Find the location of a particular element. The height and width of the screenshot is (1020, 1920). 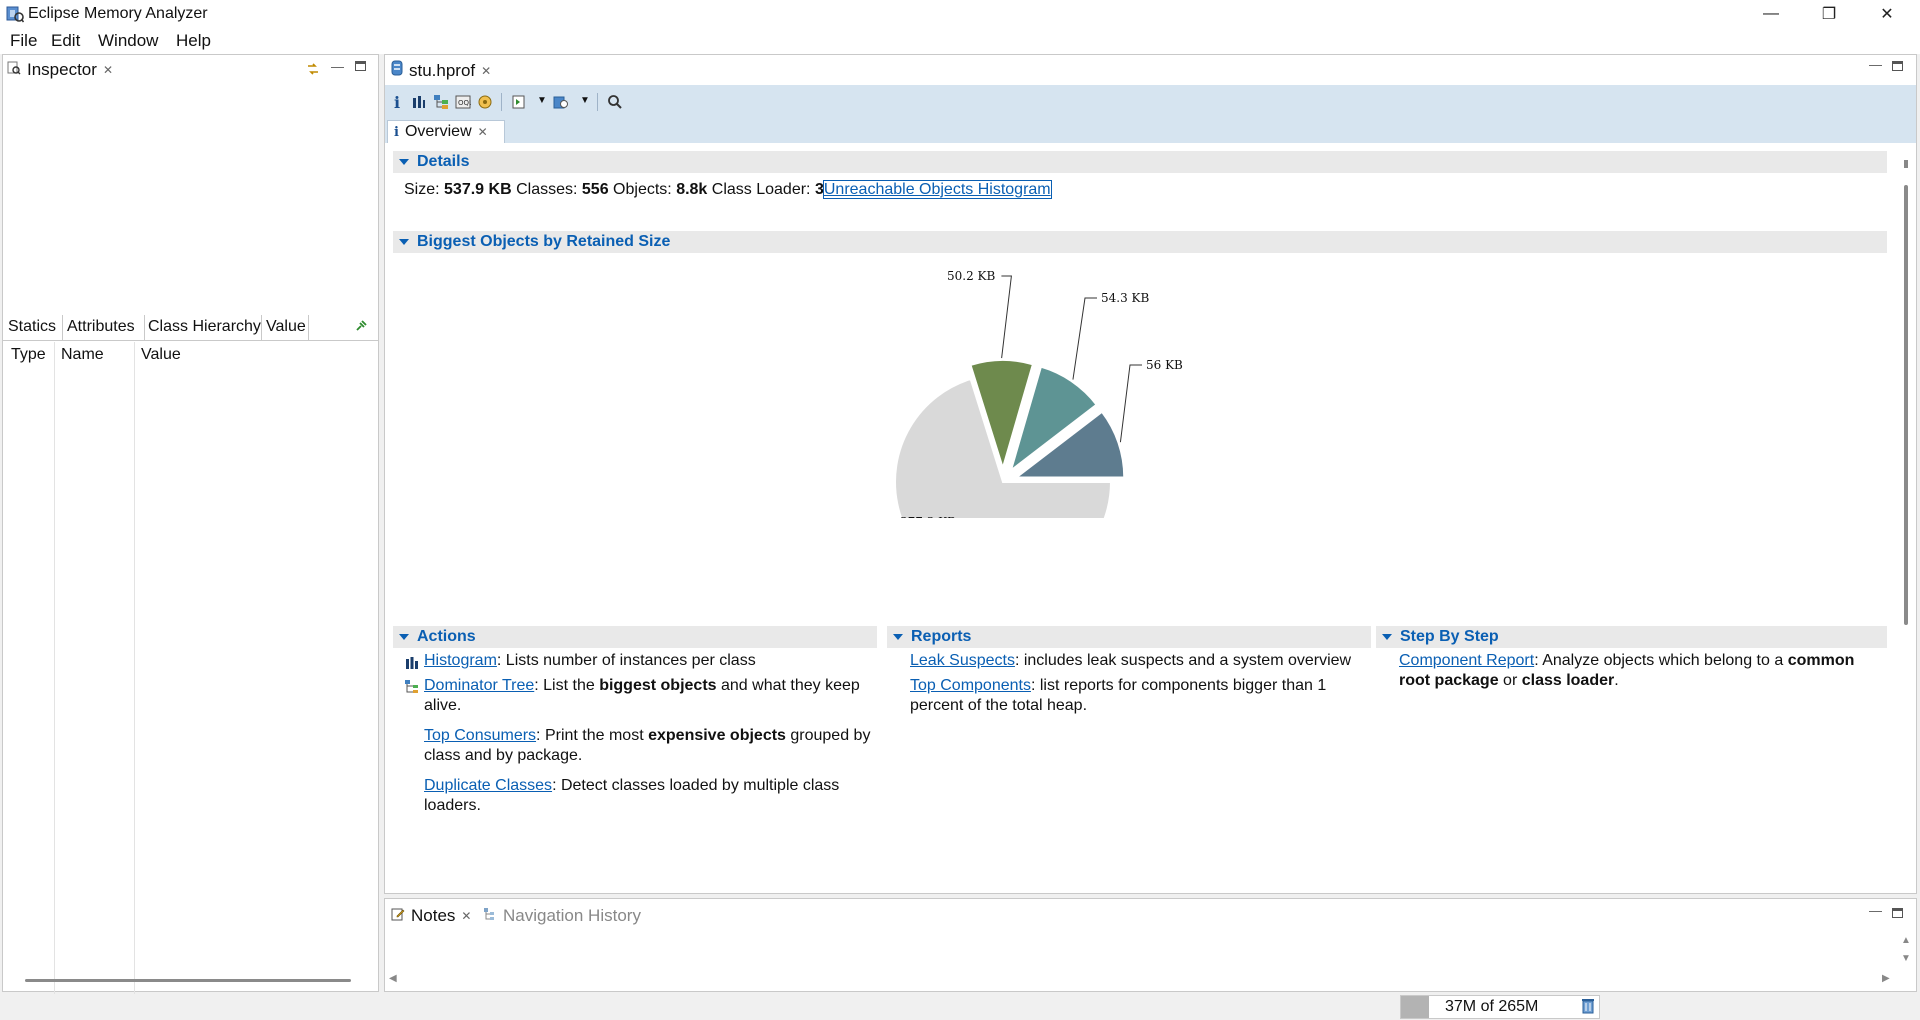

menu-help: Help is located at coordinates (193, 41).